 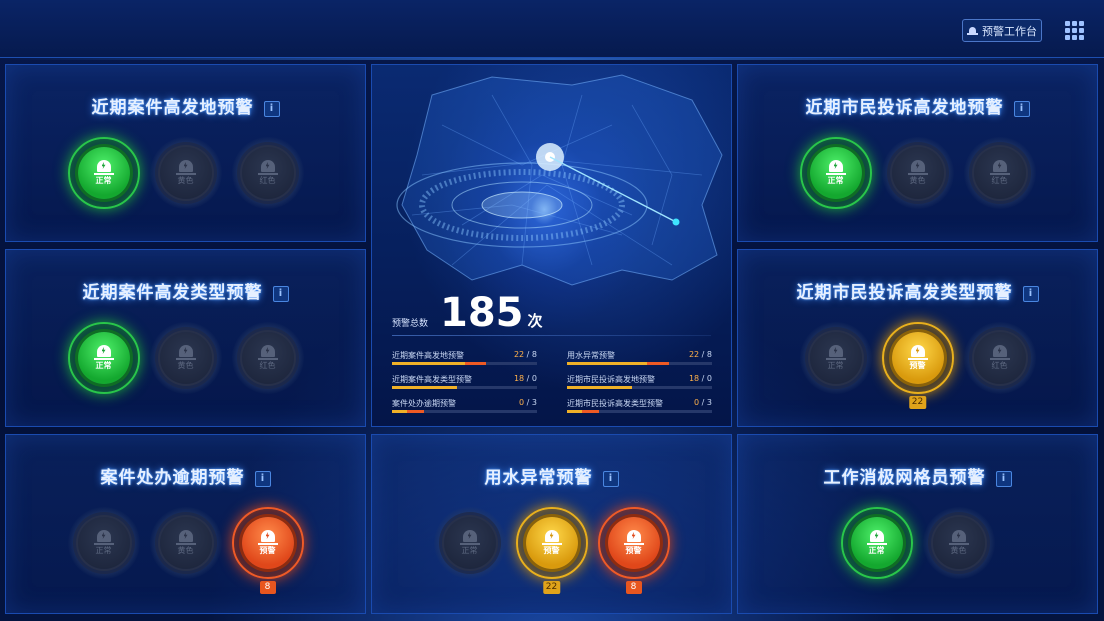 What do you see at coordinates (904, 293) in the screenshot?
I see `panel-title: 近期市民投诉高发类型预警` at bounding box center [904, 293].